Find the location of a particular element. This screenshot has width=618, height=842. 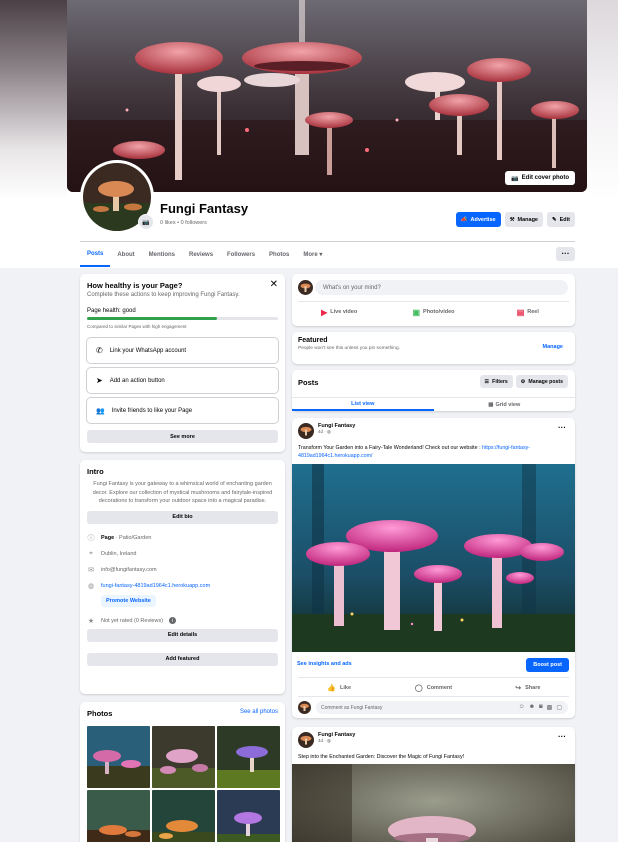

comment-button: ◯ Comment is located at coordinates (433, 688).